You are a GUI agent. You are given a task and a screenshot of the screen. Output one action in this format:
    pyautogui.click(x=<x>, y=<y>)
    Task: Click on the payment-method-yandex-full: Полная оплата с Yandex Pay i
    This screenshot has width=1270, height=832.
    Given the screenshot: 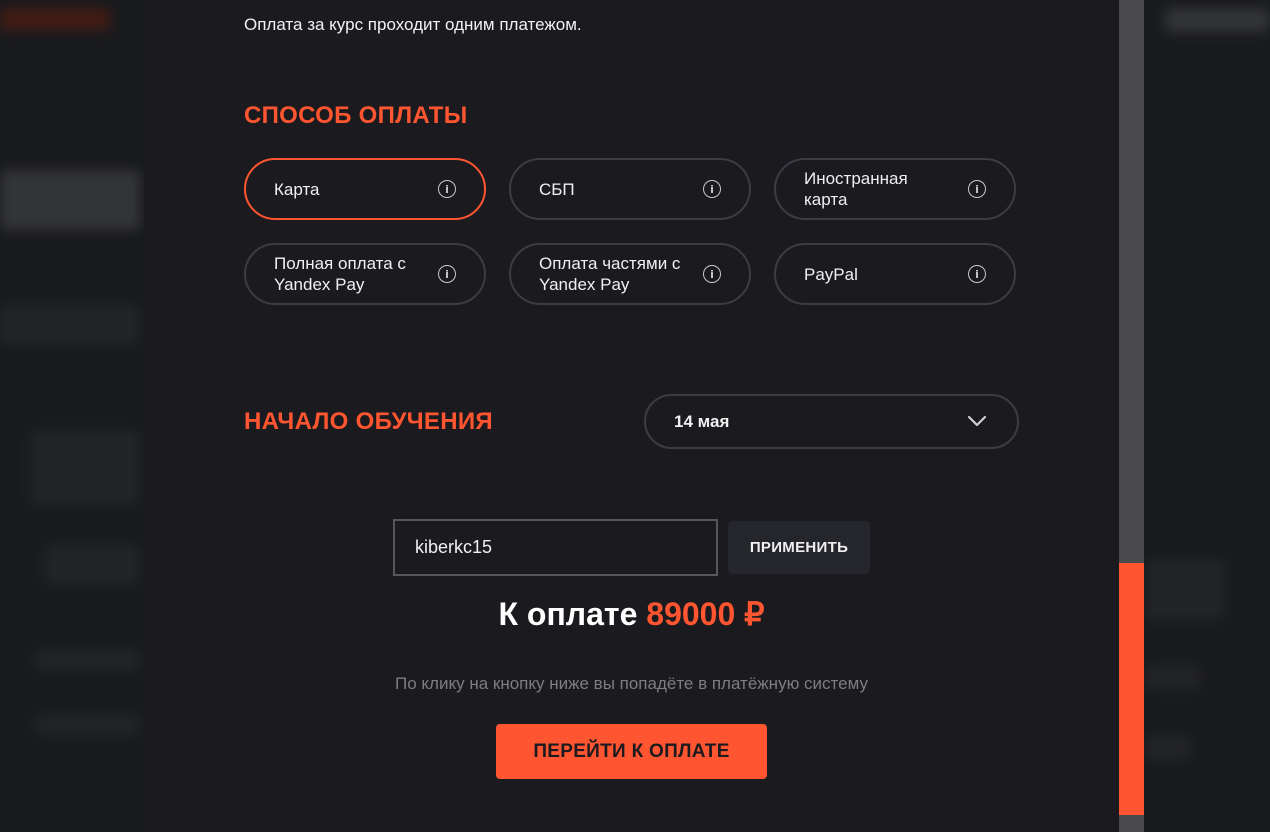 What is the action you would take?
    pyautogui.click(x=365, y=274)
    